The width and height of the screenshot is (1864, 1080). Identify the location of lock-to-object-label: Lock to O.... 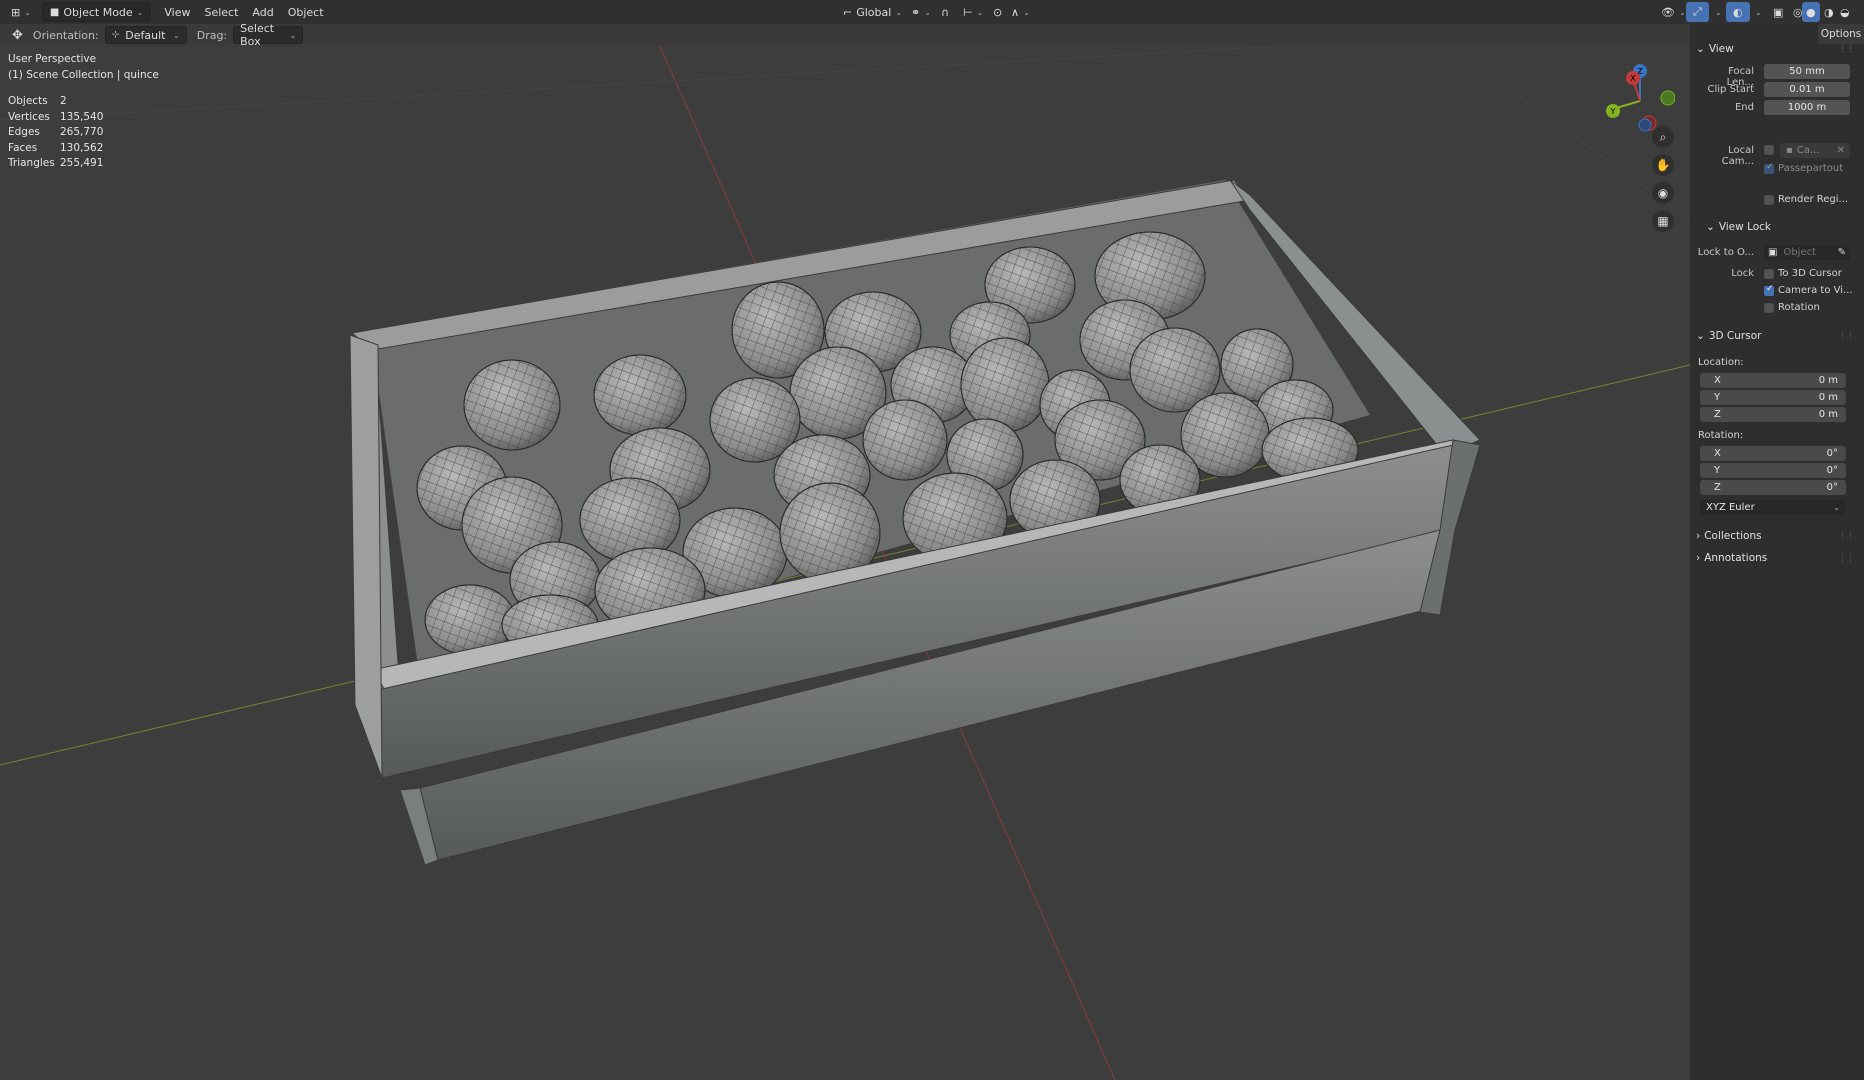
(1725, 252).